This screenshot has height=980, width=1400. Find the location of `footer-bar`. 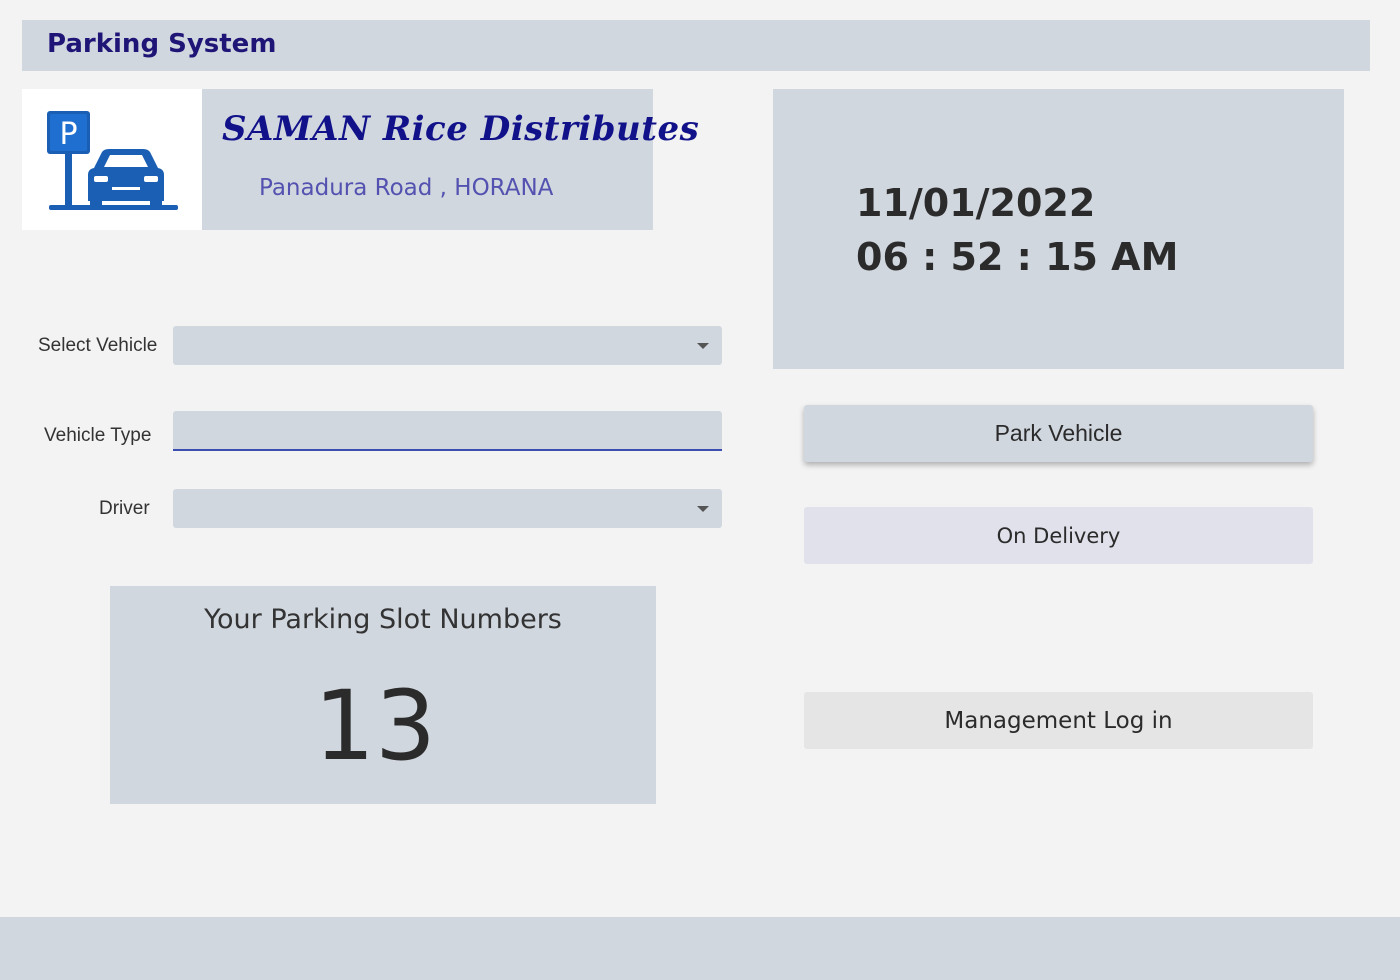

footer-bar is located at coordinates (700, 948).